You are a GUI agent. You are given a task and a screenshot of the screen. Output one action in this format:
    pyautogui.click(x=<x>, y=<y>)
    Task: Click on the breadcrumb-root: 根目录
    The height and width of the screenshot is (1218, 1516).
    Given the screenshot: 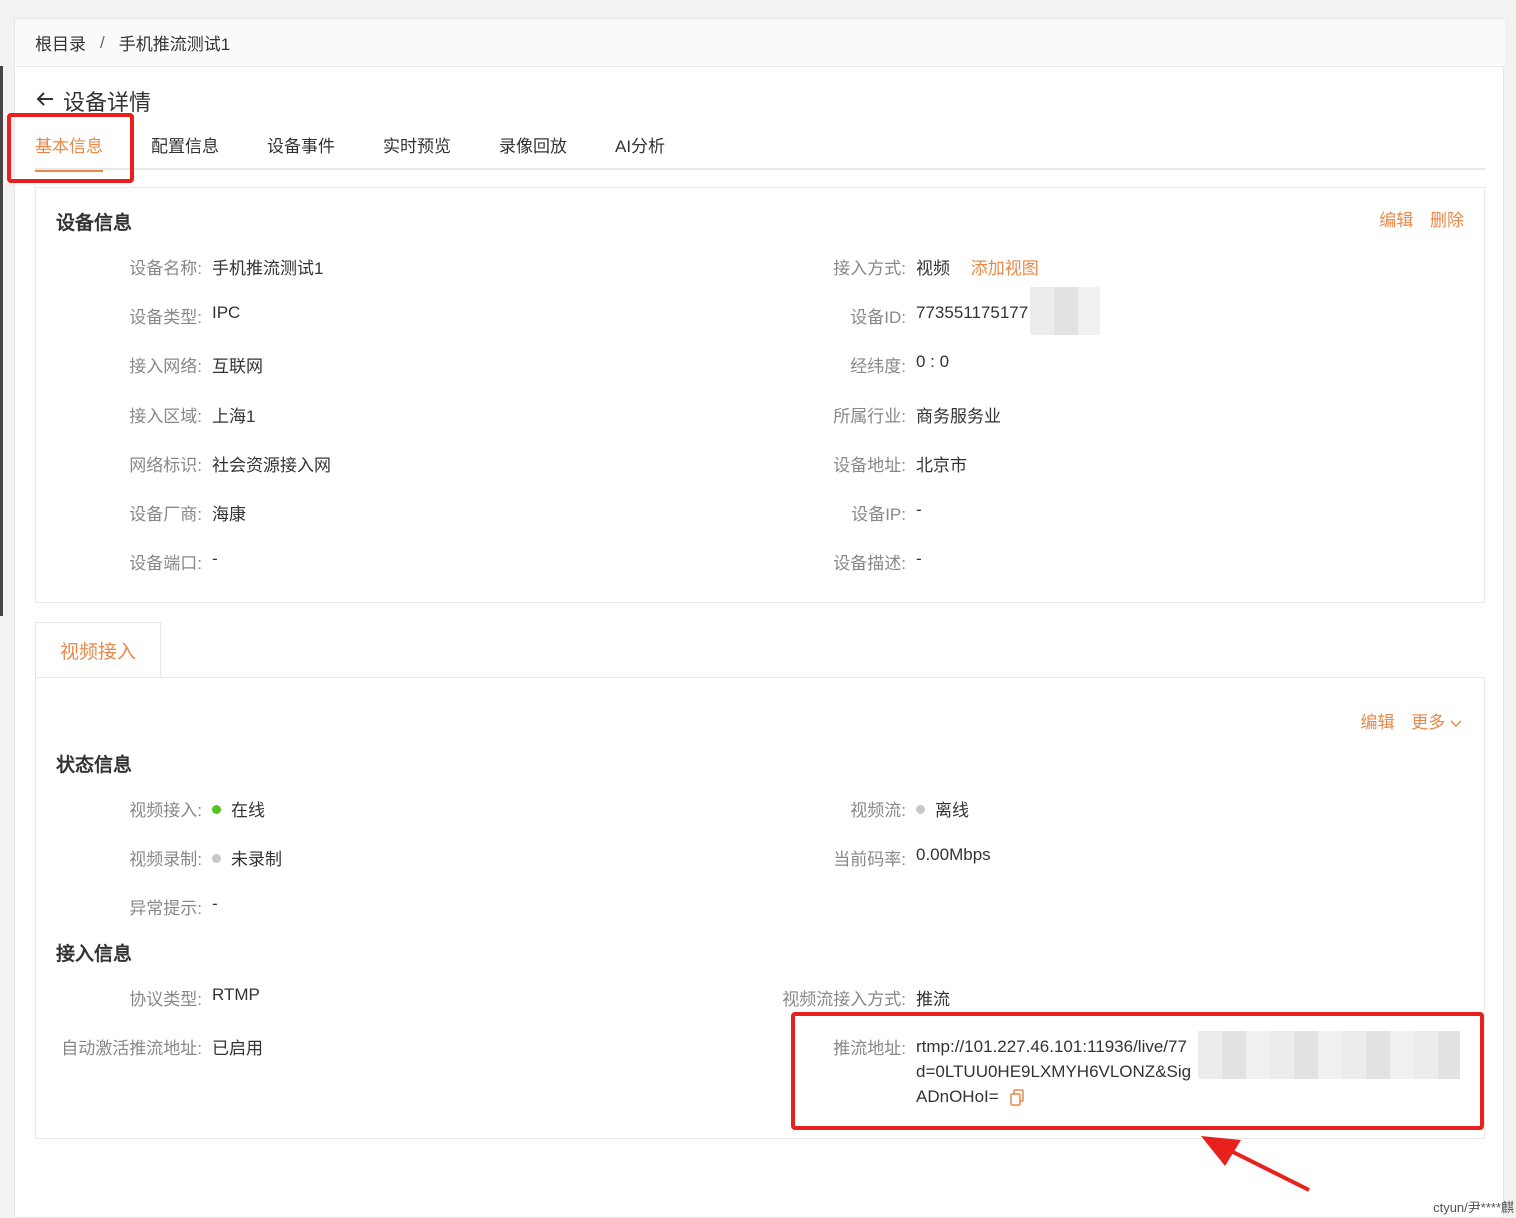 What is the action you would take?
    pyautogui.click(x=60, y=42)
    